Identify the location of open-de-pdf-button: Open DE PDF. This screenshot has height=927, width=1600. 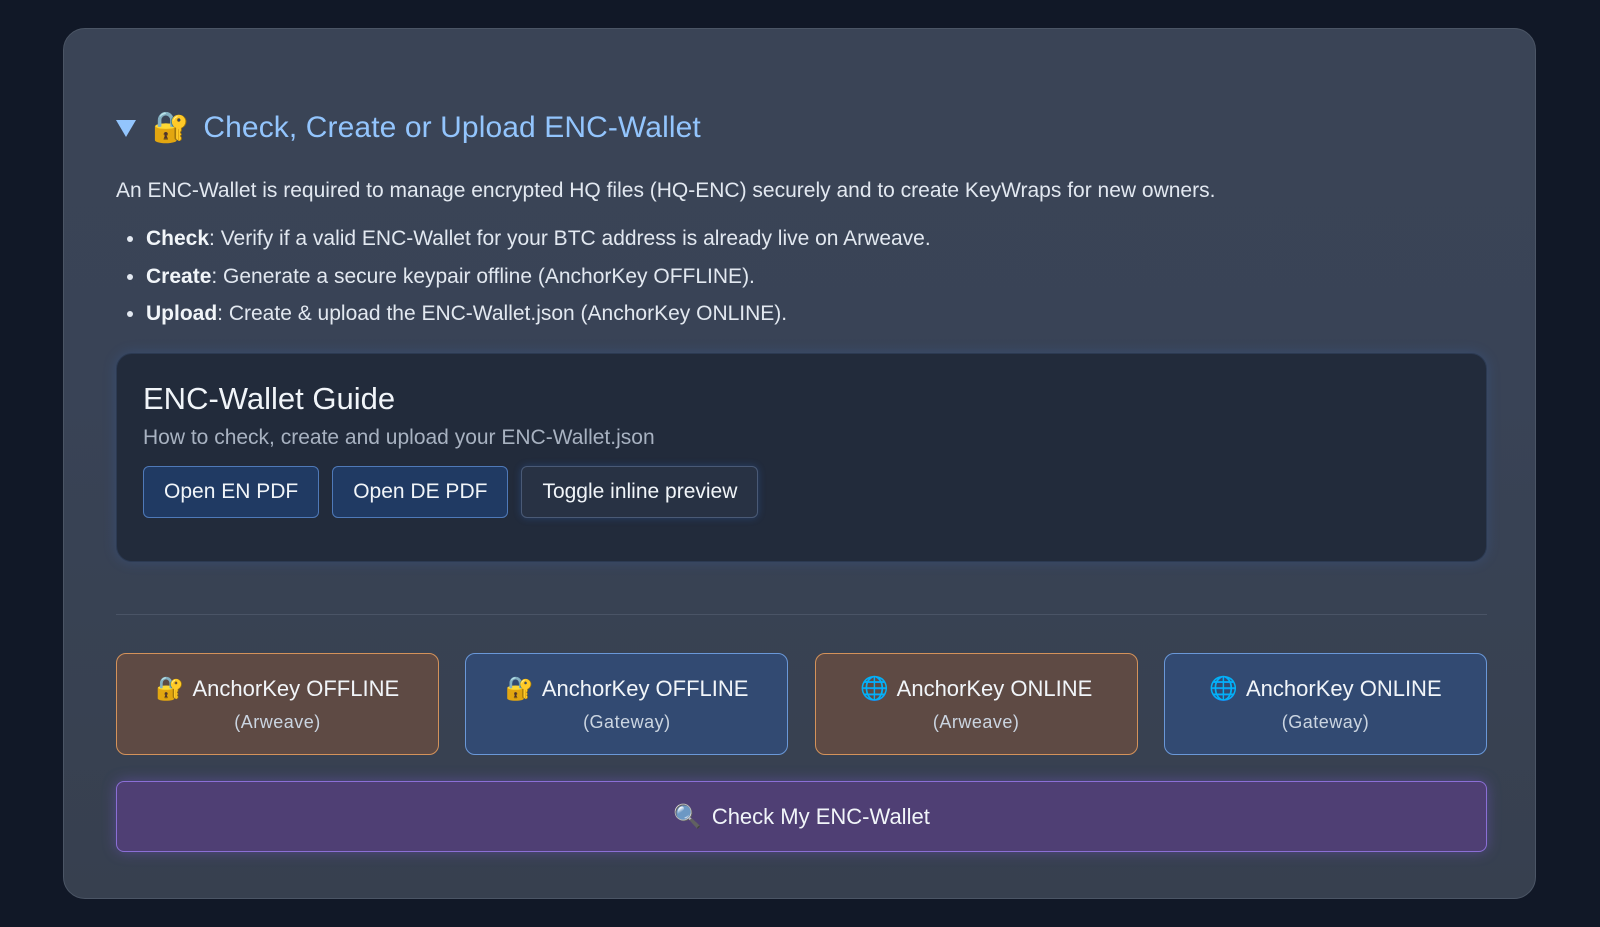
(420, 492).